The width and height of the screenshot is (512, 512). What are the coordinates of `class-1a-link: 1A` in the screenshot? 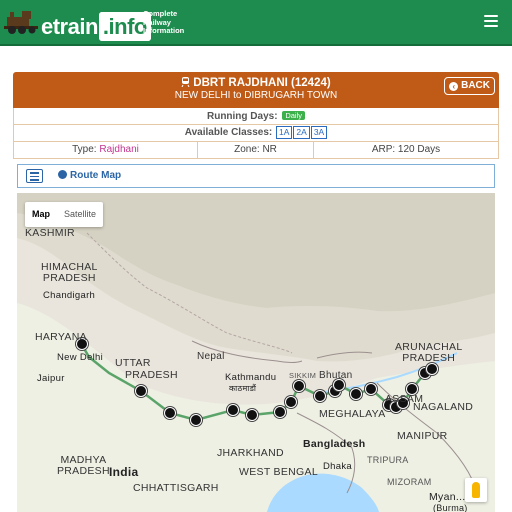 It's located at (284, 132).